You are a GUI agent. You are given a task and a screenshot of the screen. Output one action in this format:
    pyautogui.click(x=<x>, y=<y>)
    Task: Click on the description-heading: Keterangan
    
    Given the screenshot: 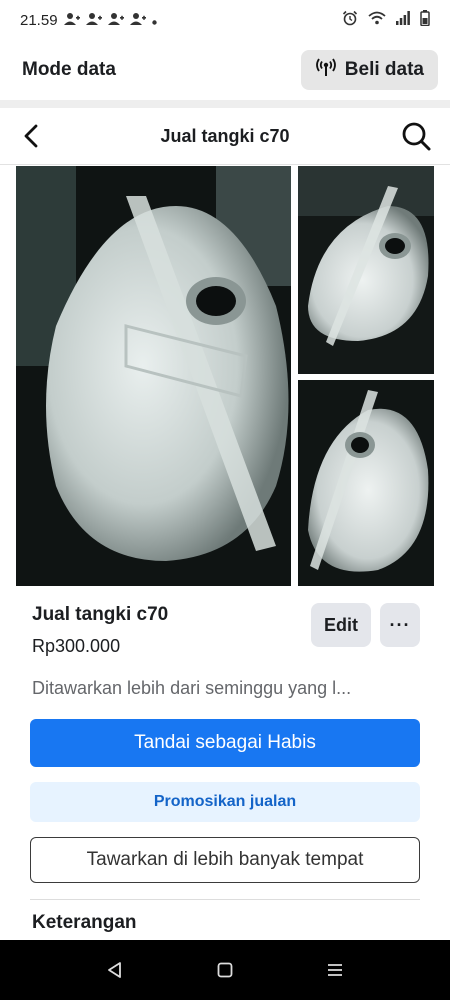 What is the action you would take?
    pyautogui.click(x=84, y=922)
    